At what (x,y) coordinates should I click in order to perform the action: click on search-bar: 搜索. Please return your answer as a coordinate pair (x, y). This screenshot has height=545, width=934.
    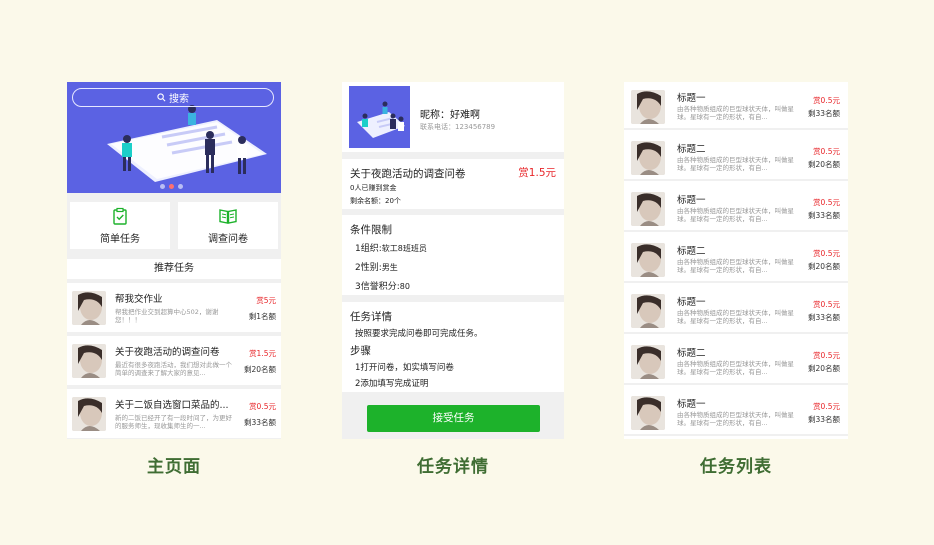
    Looking at the image, I should click on (173, 97).